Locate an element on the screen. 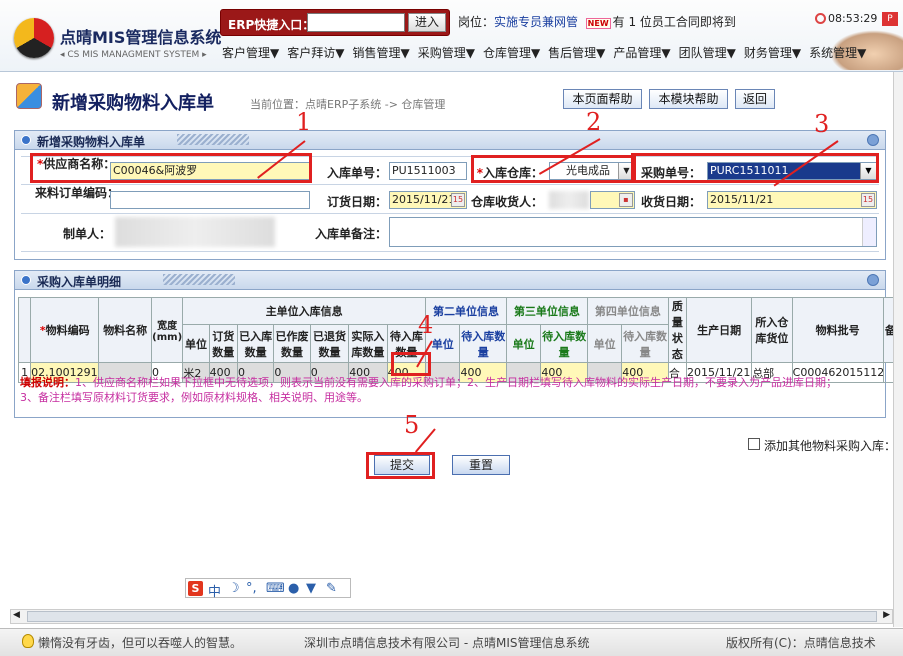  col-invalid-qty: 已作废数量 is located at coordinates (292, 343).